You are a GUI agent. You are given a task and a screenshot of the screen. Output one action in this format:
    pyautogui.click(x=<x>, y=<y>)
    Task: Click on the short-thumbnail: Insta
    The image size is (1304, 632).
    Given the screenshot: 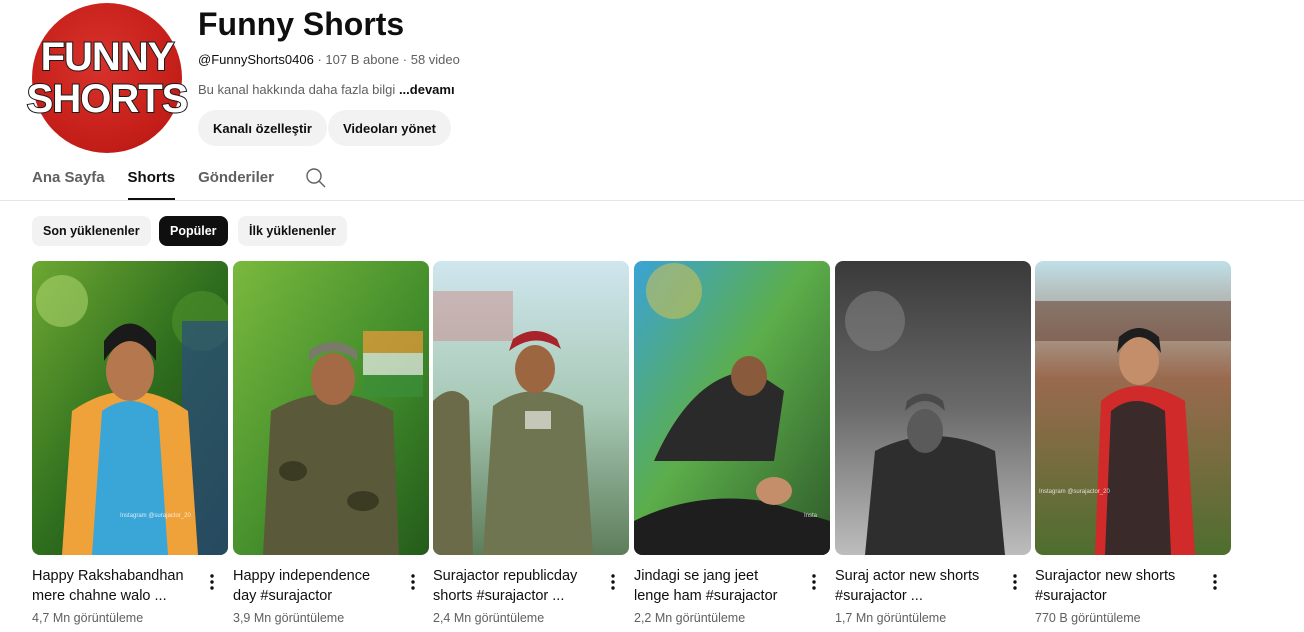 What is the action you would take?
    pyautogui.click(x=732, y=408)
    